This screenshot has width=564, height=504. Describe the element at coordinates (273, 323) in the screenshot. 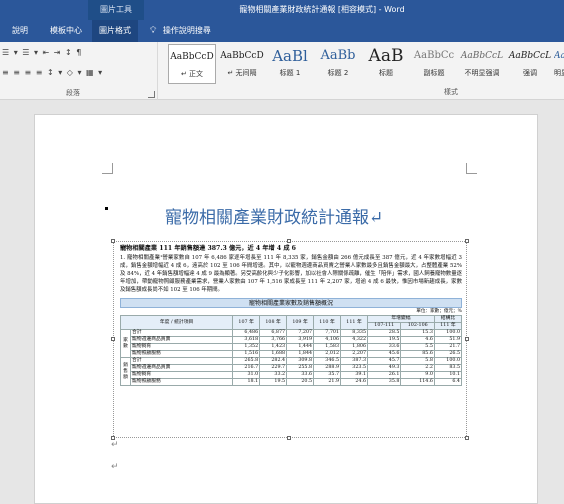

I see `table-header-cell: 108 年` at that location.